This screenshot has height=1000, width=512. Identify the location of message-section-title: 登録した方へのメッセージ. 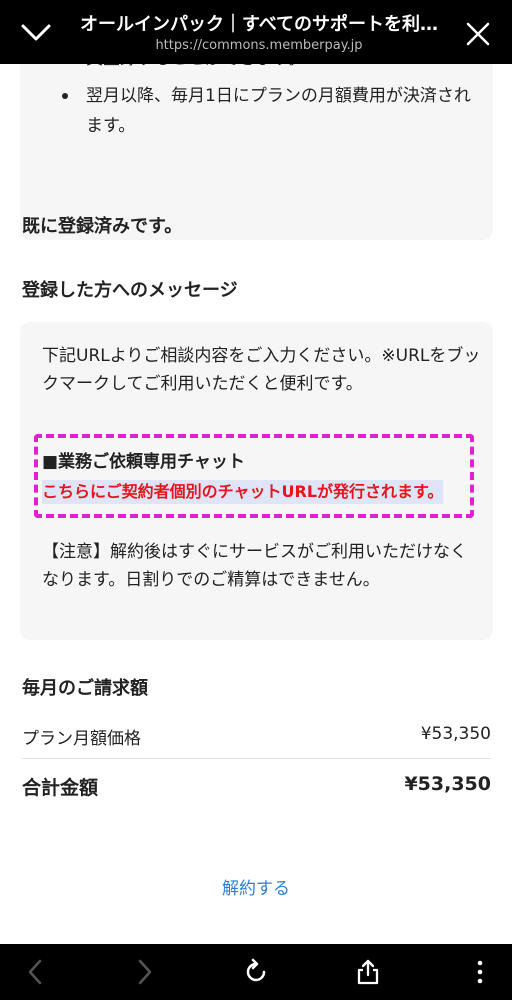
(130, 290).